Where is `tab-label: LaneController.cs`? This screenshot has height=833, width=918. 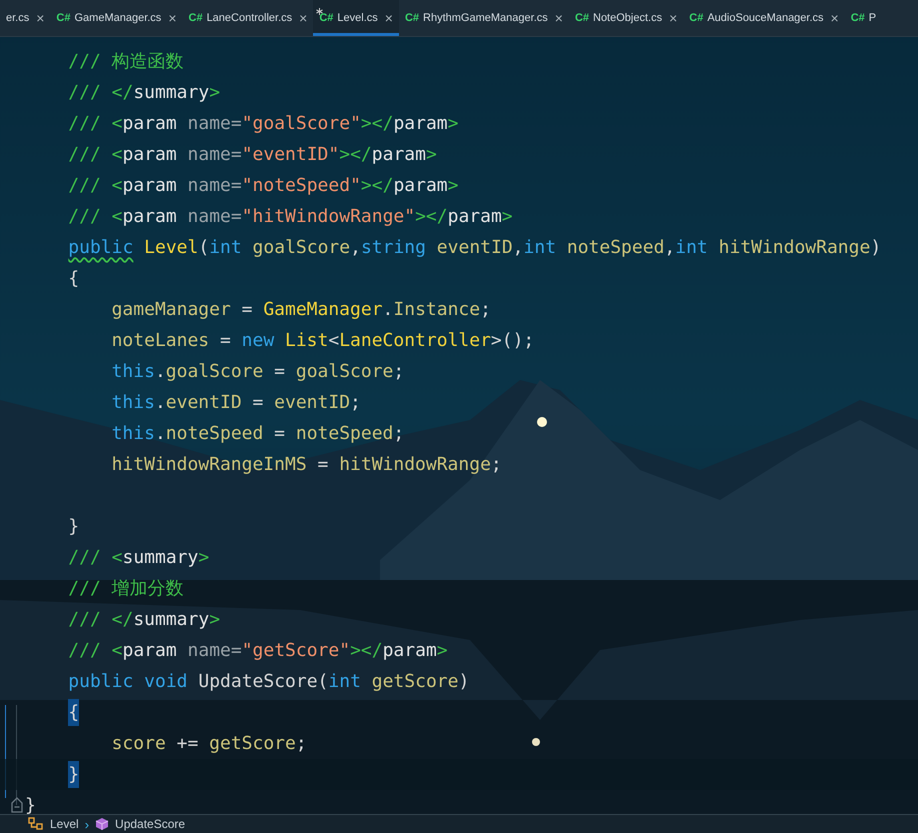
tab-label: LaneController.cs is located at coordinates (249, 18).